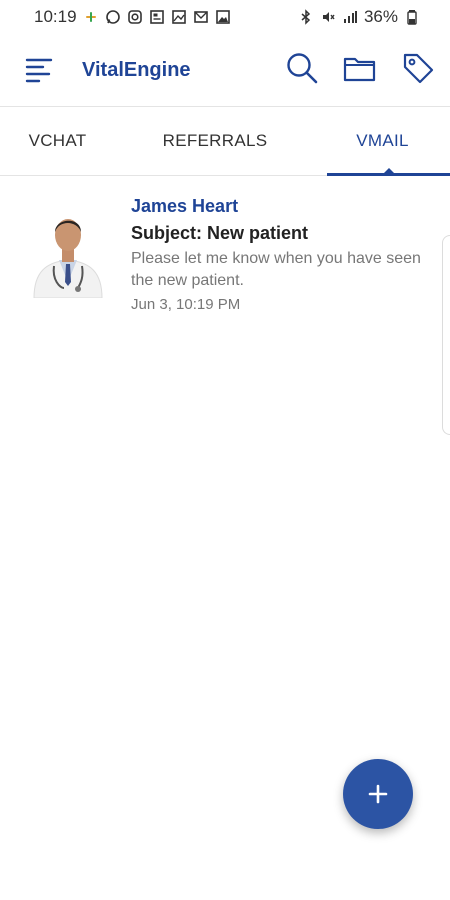 This screenshot has height=900, width=450. What do you see at coordinates (350, 17) in the screenshot?
I see `signal-icon` at bounding box center [350, 17].